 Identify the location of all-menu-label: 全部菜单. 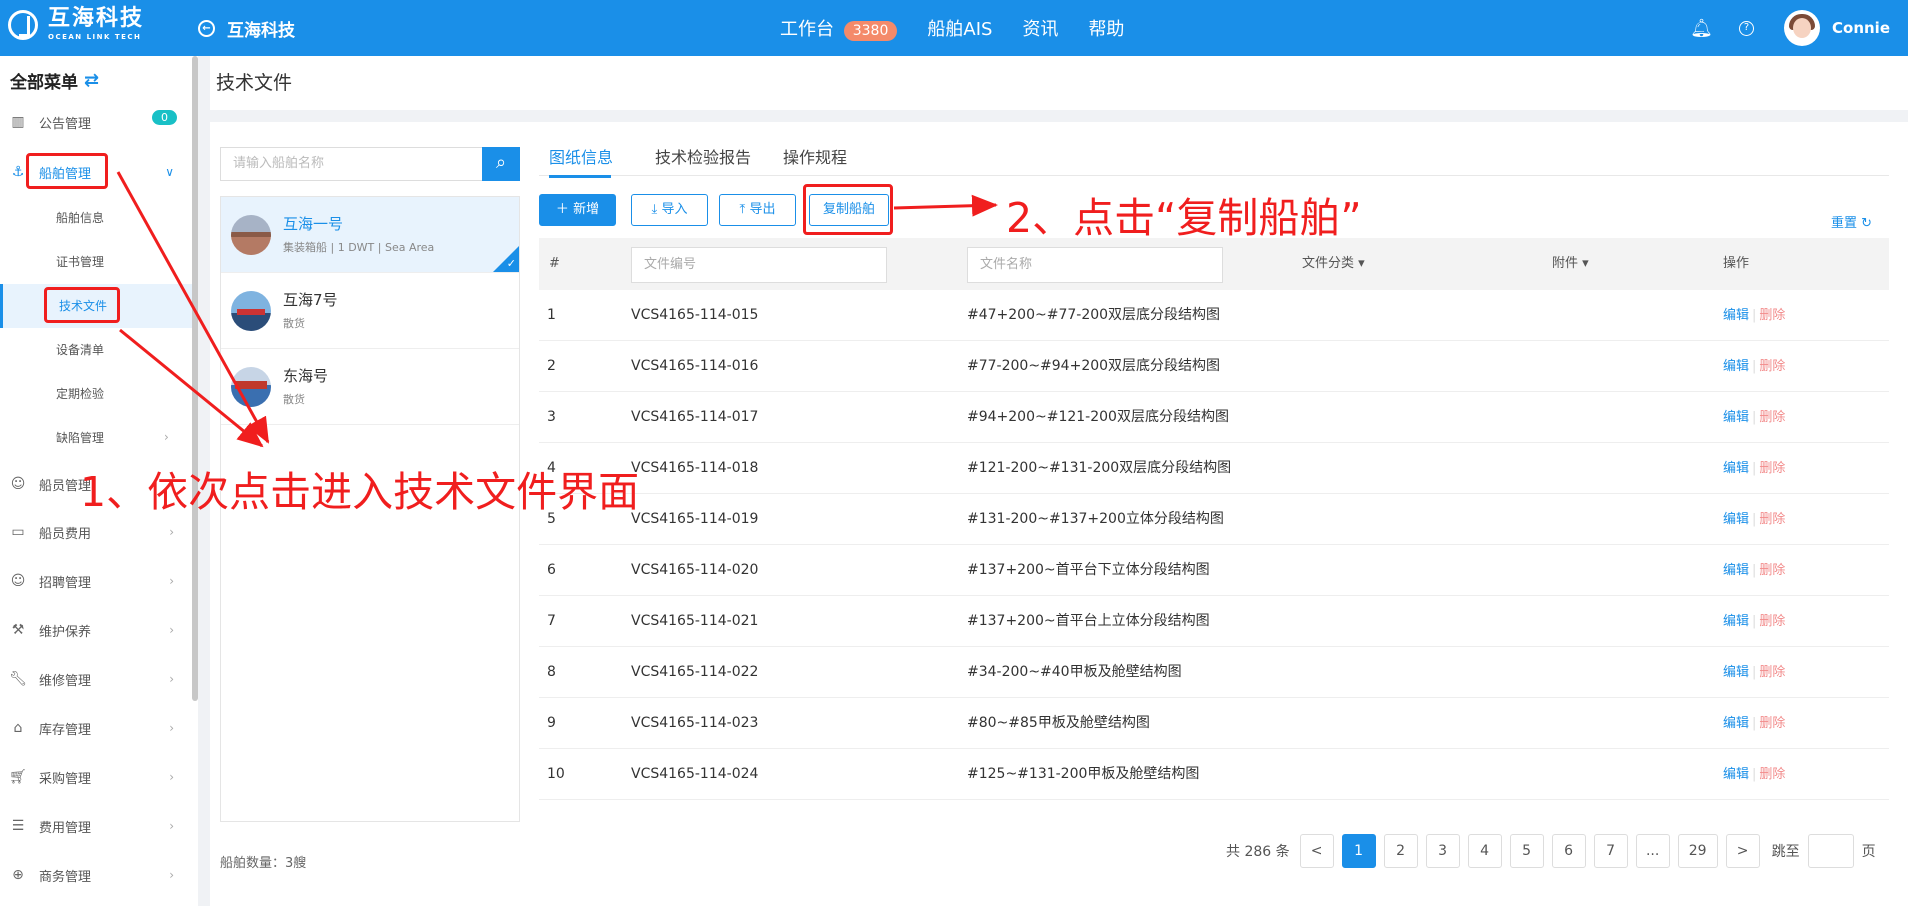
(44, 83).